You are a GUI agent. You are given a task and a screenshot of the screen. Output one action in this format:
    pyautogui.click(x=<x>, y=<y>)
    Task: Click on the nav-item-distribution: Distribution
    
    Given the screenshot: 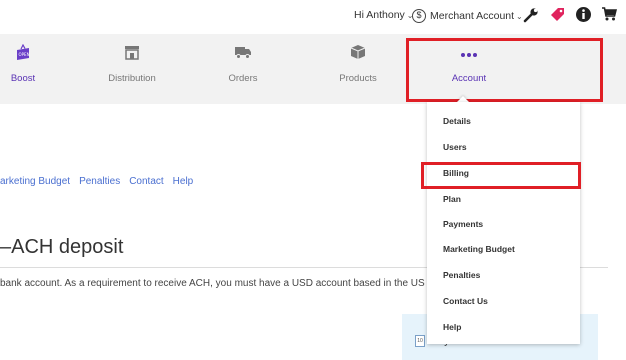 What is the action you would take?
    pyautogui.click(x=132, y=69)
    